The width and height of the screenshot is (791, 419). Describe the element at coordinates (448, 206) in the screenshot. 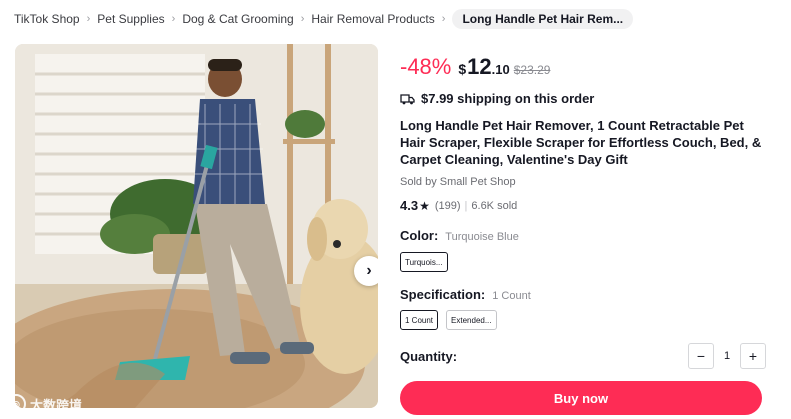

I see `review-count: (199)` at that location.